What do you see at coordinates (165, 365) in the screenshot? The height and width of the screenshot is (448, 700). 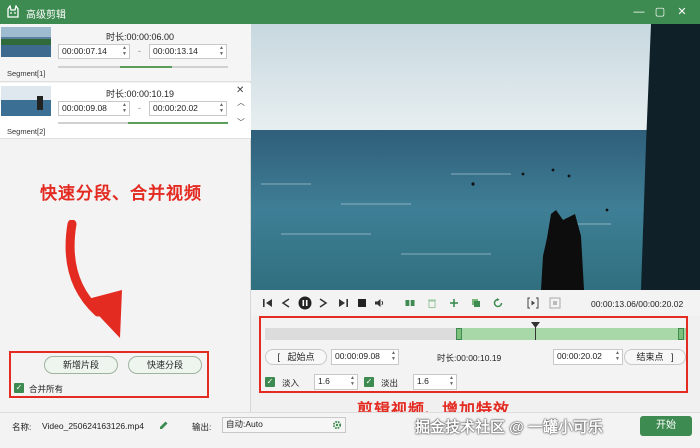 I see `quick-split-button: 快速分段` at bounding box center [165, 365].